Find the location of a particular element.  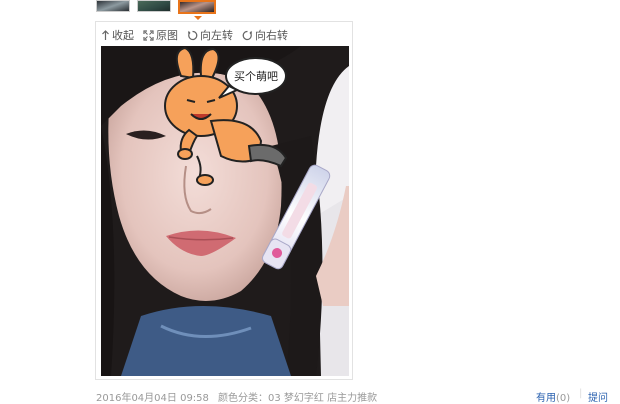

original-image-button: 原图 is located at coordinates (160, 35).